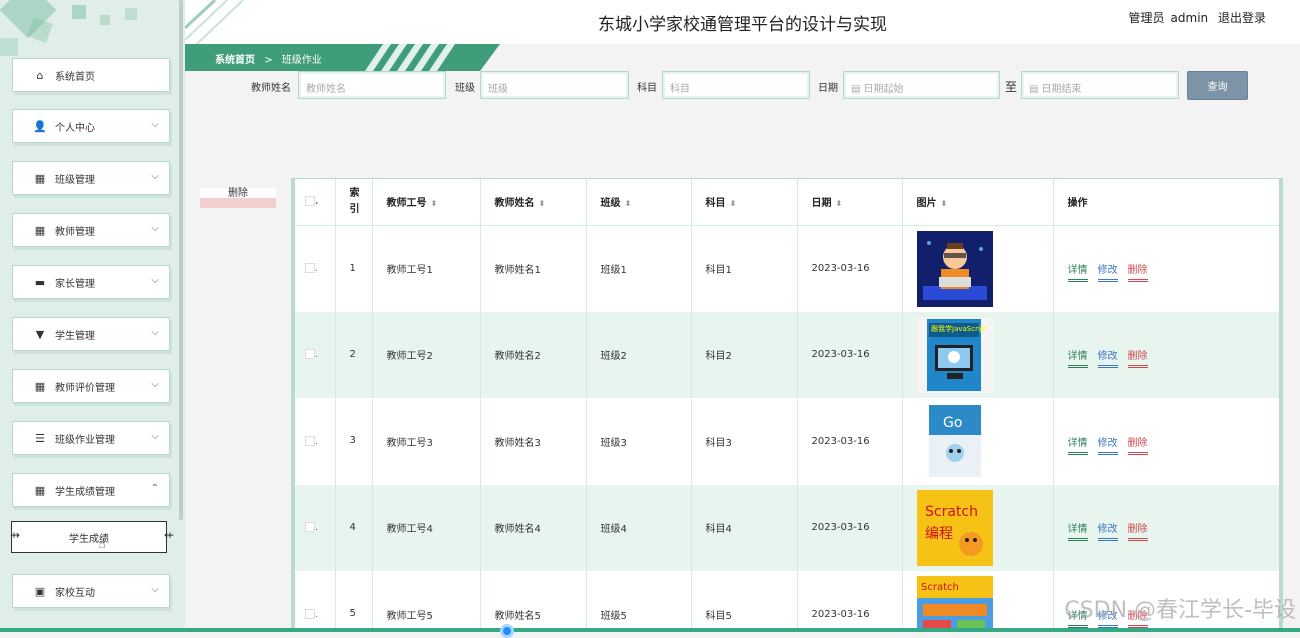 This screenshot has height=638, width=1300. I want to click on row-image: 跟我学JavaScript, so click(978, 355).